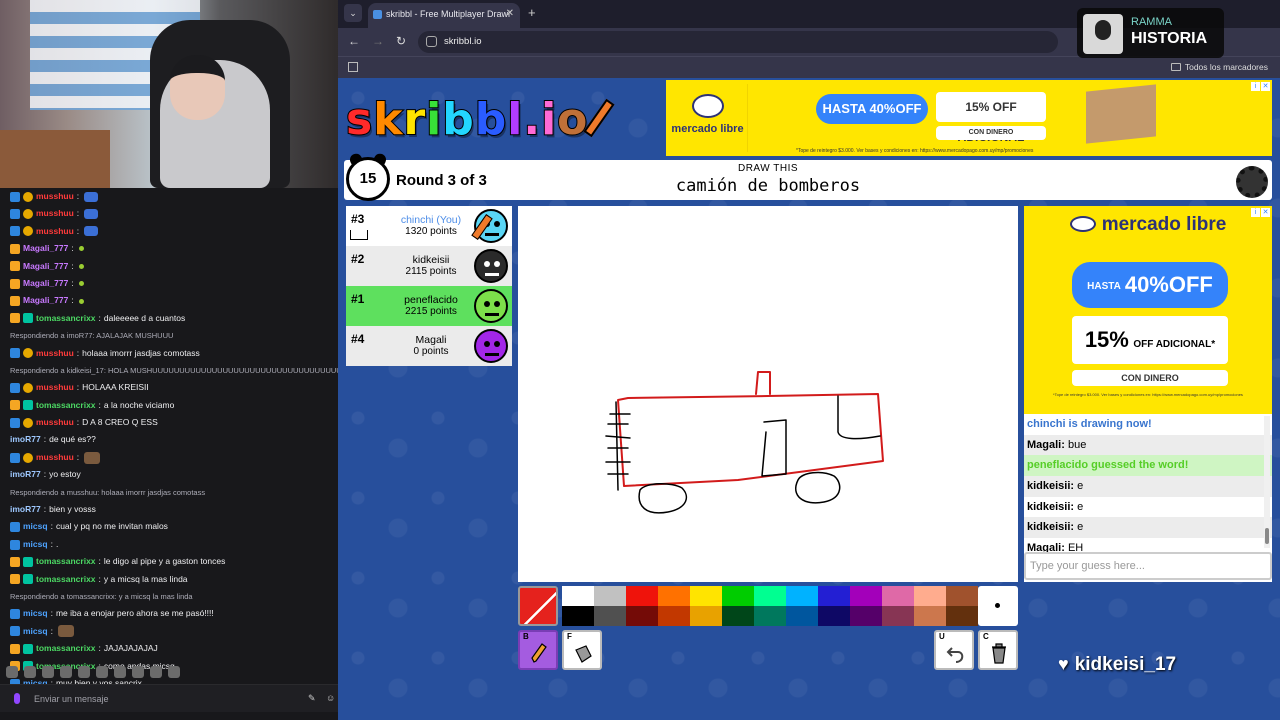 This screenshot has width=1280, height=720. I want to click on player-points: 1320 points, so click(431, 231).